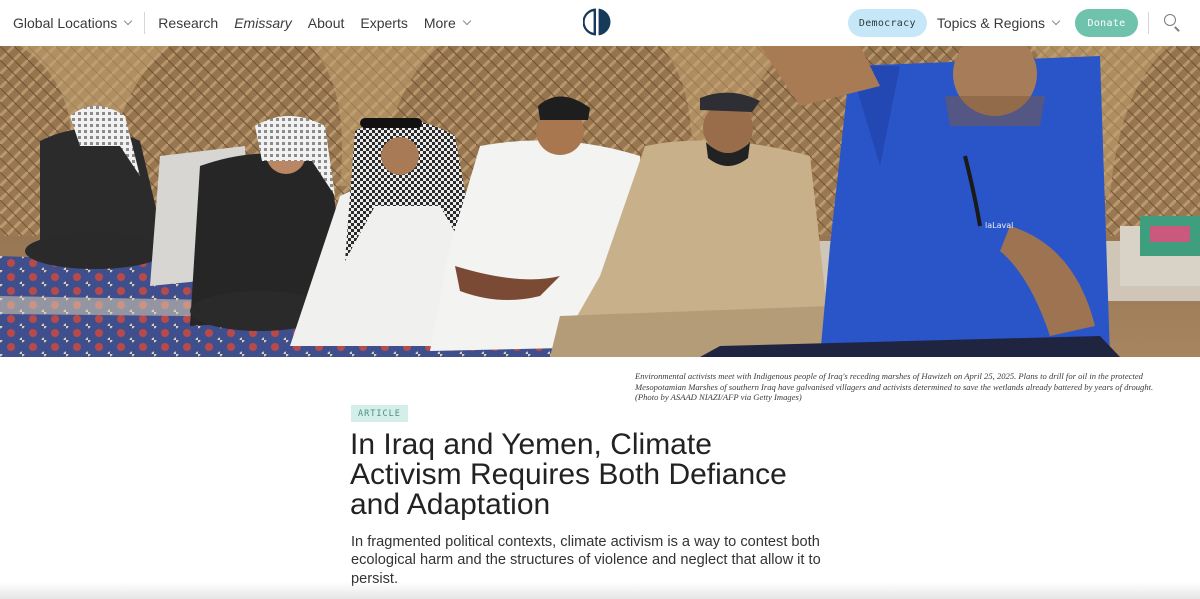  Describe the element at coordinates (263, 23) in the screenshot. I see `nav-emissary-link: Emissary` at that location.